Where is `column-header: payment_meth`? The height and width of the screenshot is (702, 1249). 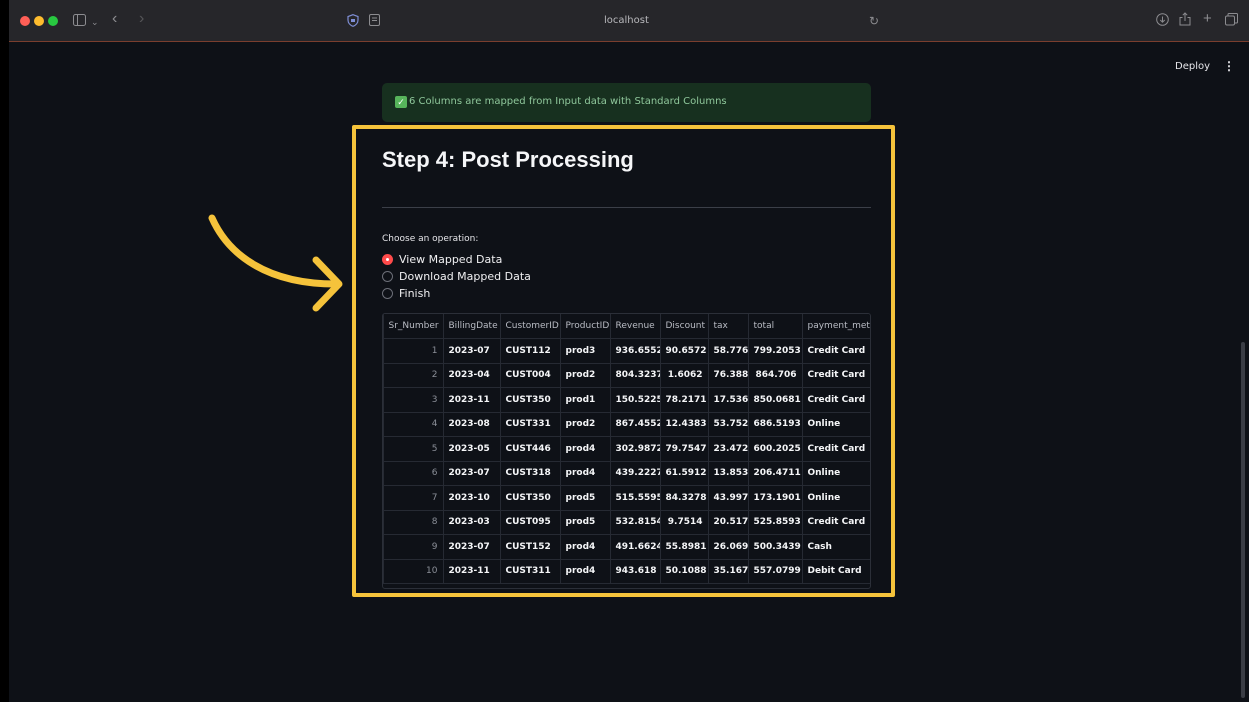
column-header: payment_meth is located at coordinates (836, 326).